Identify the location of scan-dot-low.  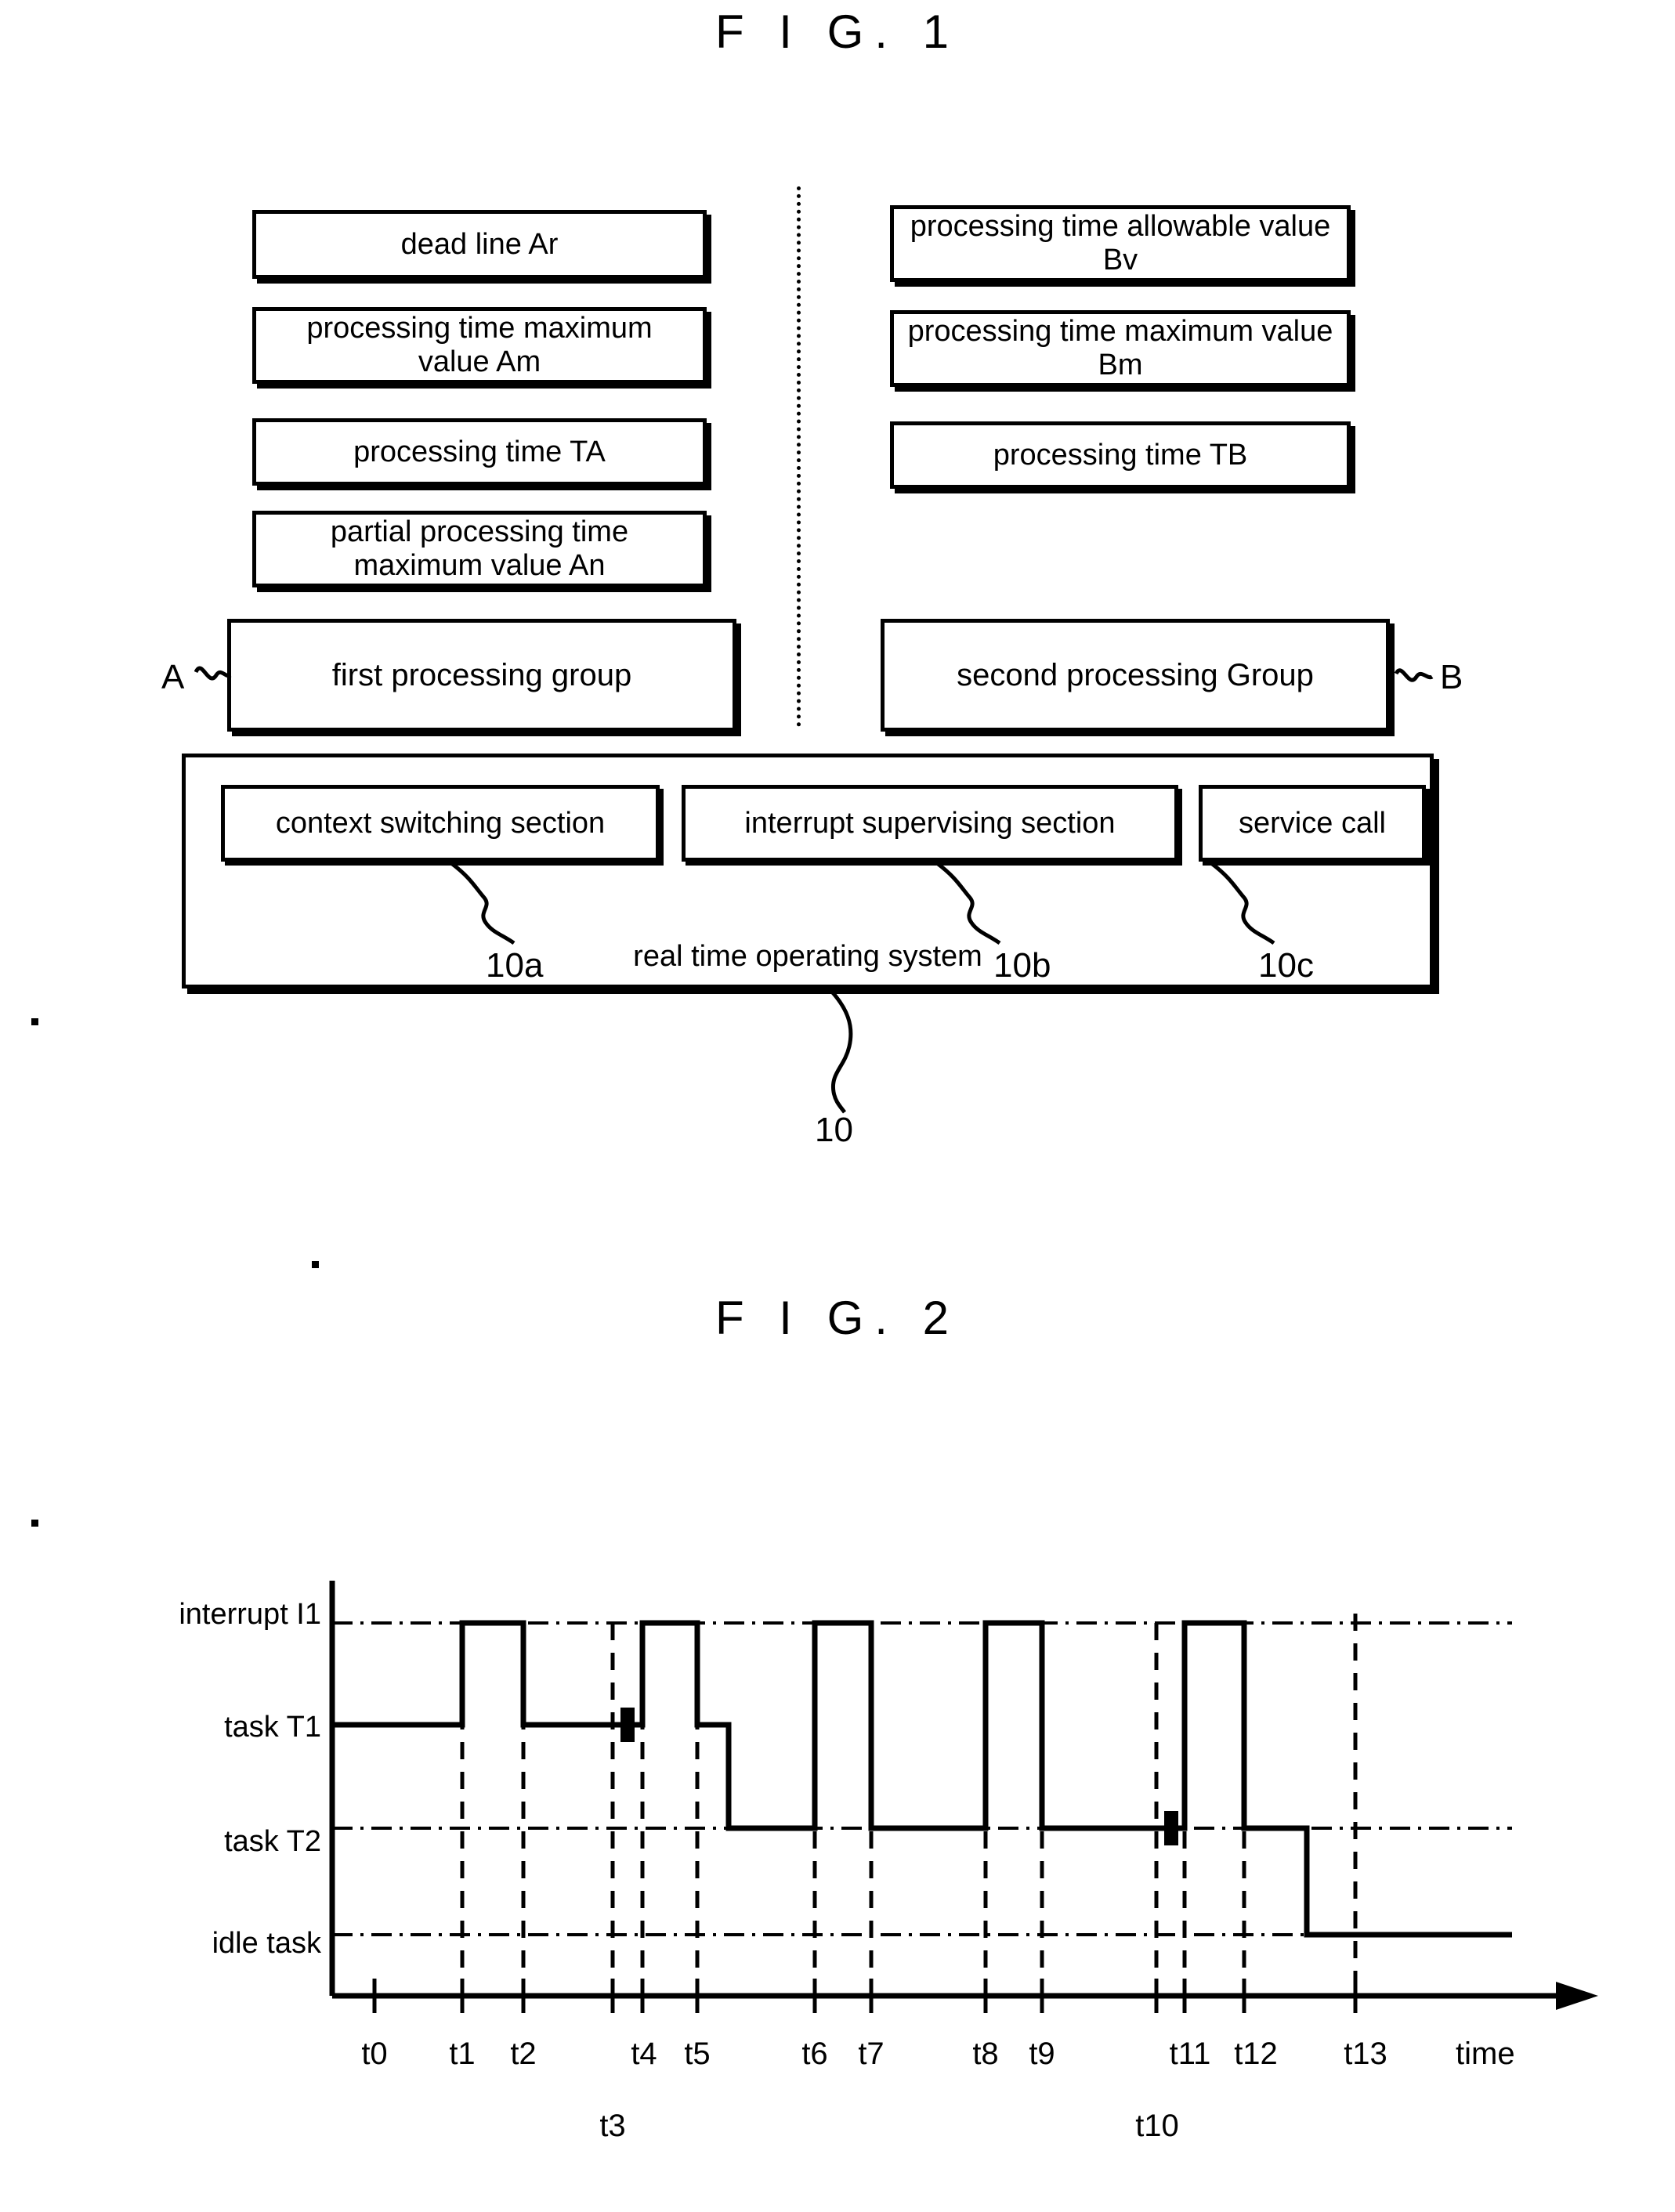
(34, 1524).